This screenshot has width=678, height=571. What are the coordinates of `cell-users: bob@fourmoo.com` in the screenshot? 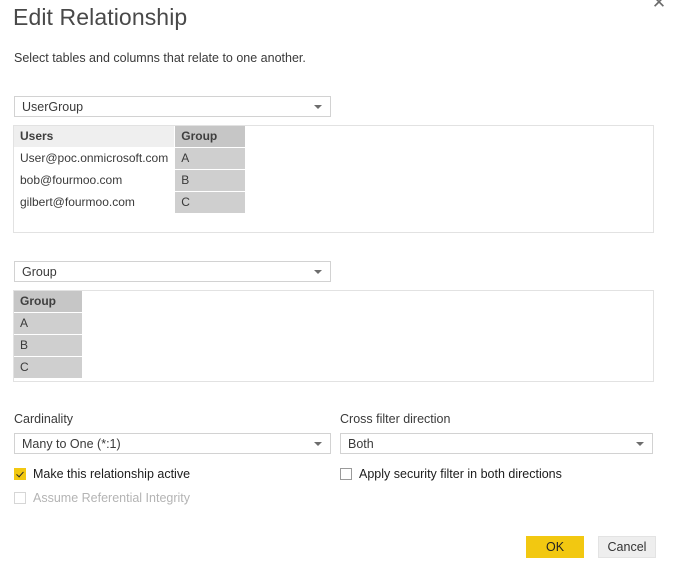 It's located at (95, 180).